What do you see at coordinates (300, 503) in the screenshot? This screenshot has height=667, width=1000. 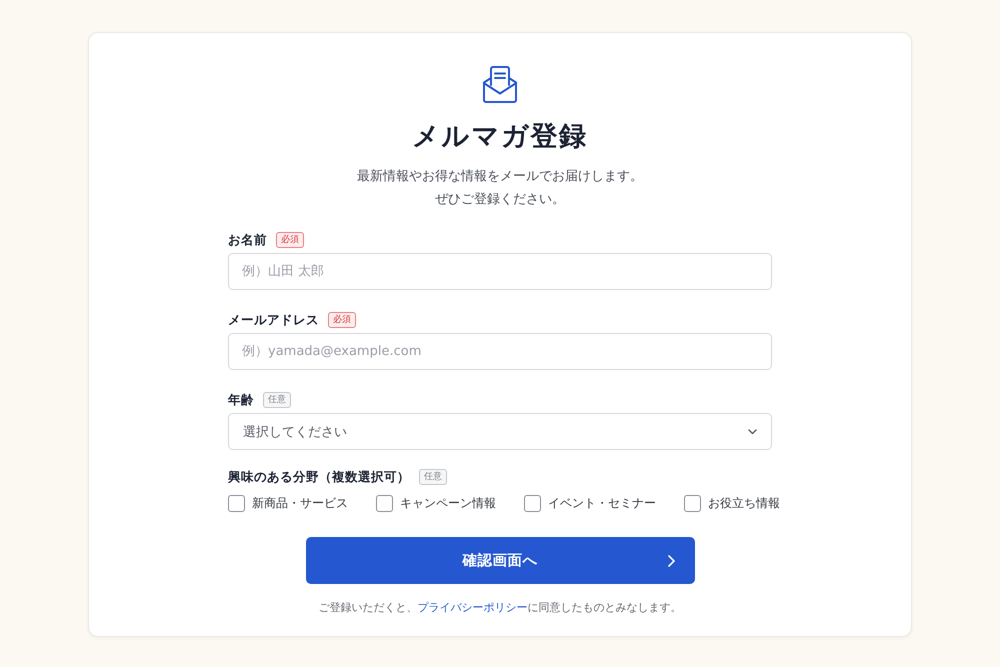 I see `checkbox-label: 新商品・サービス` at bounding box center [300, 503].